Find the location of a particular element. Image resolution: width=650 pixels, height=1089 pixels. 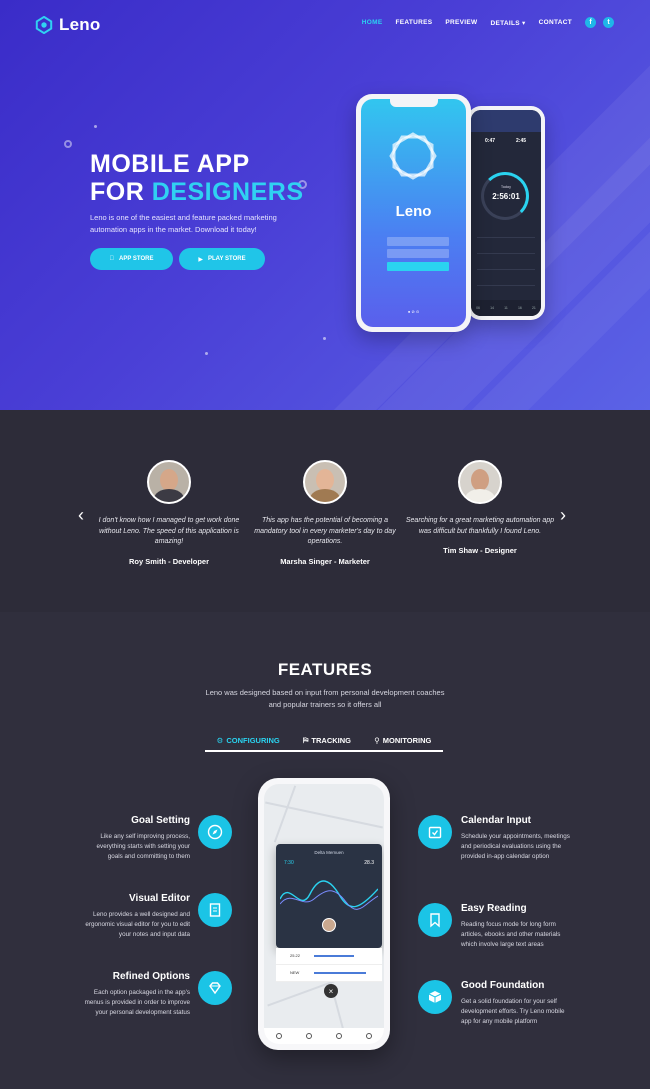

play-store-button: ▶ PLAY STORE is located at coordinates (222, 259).